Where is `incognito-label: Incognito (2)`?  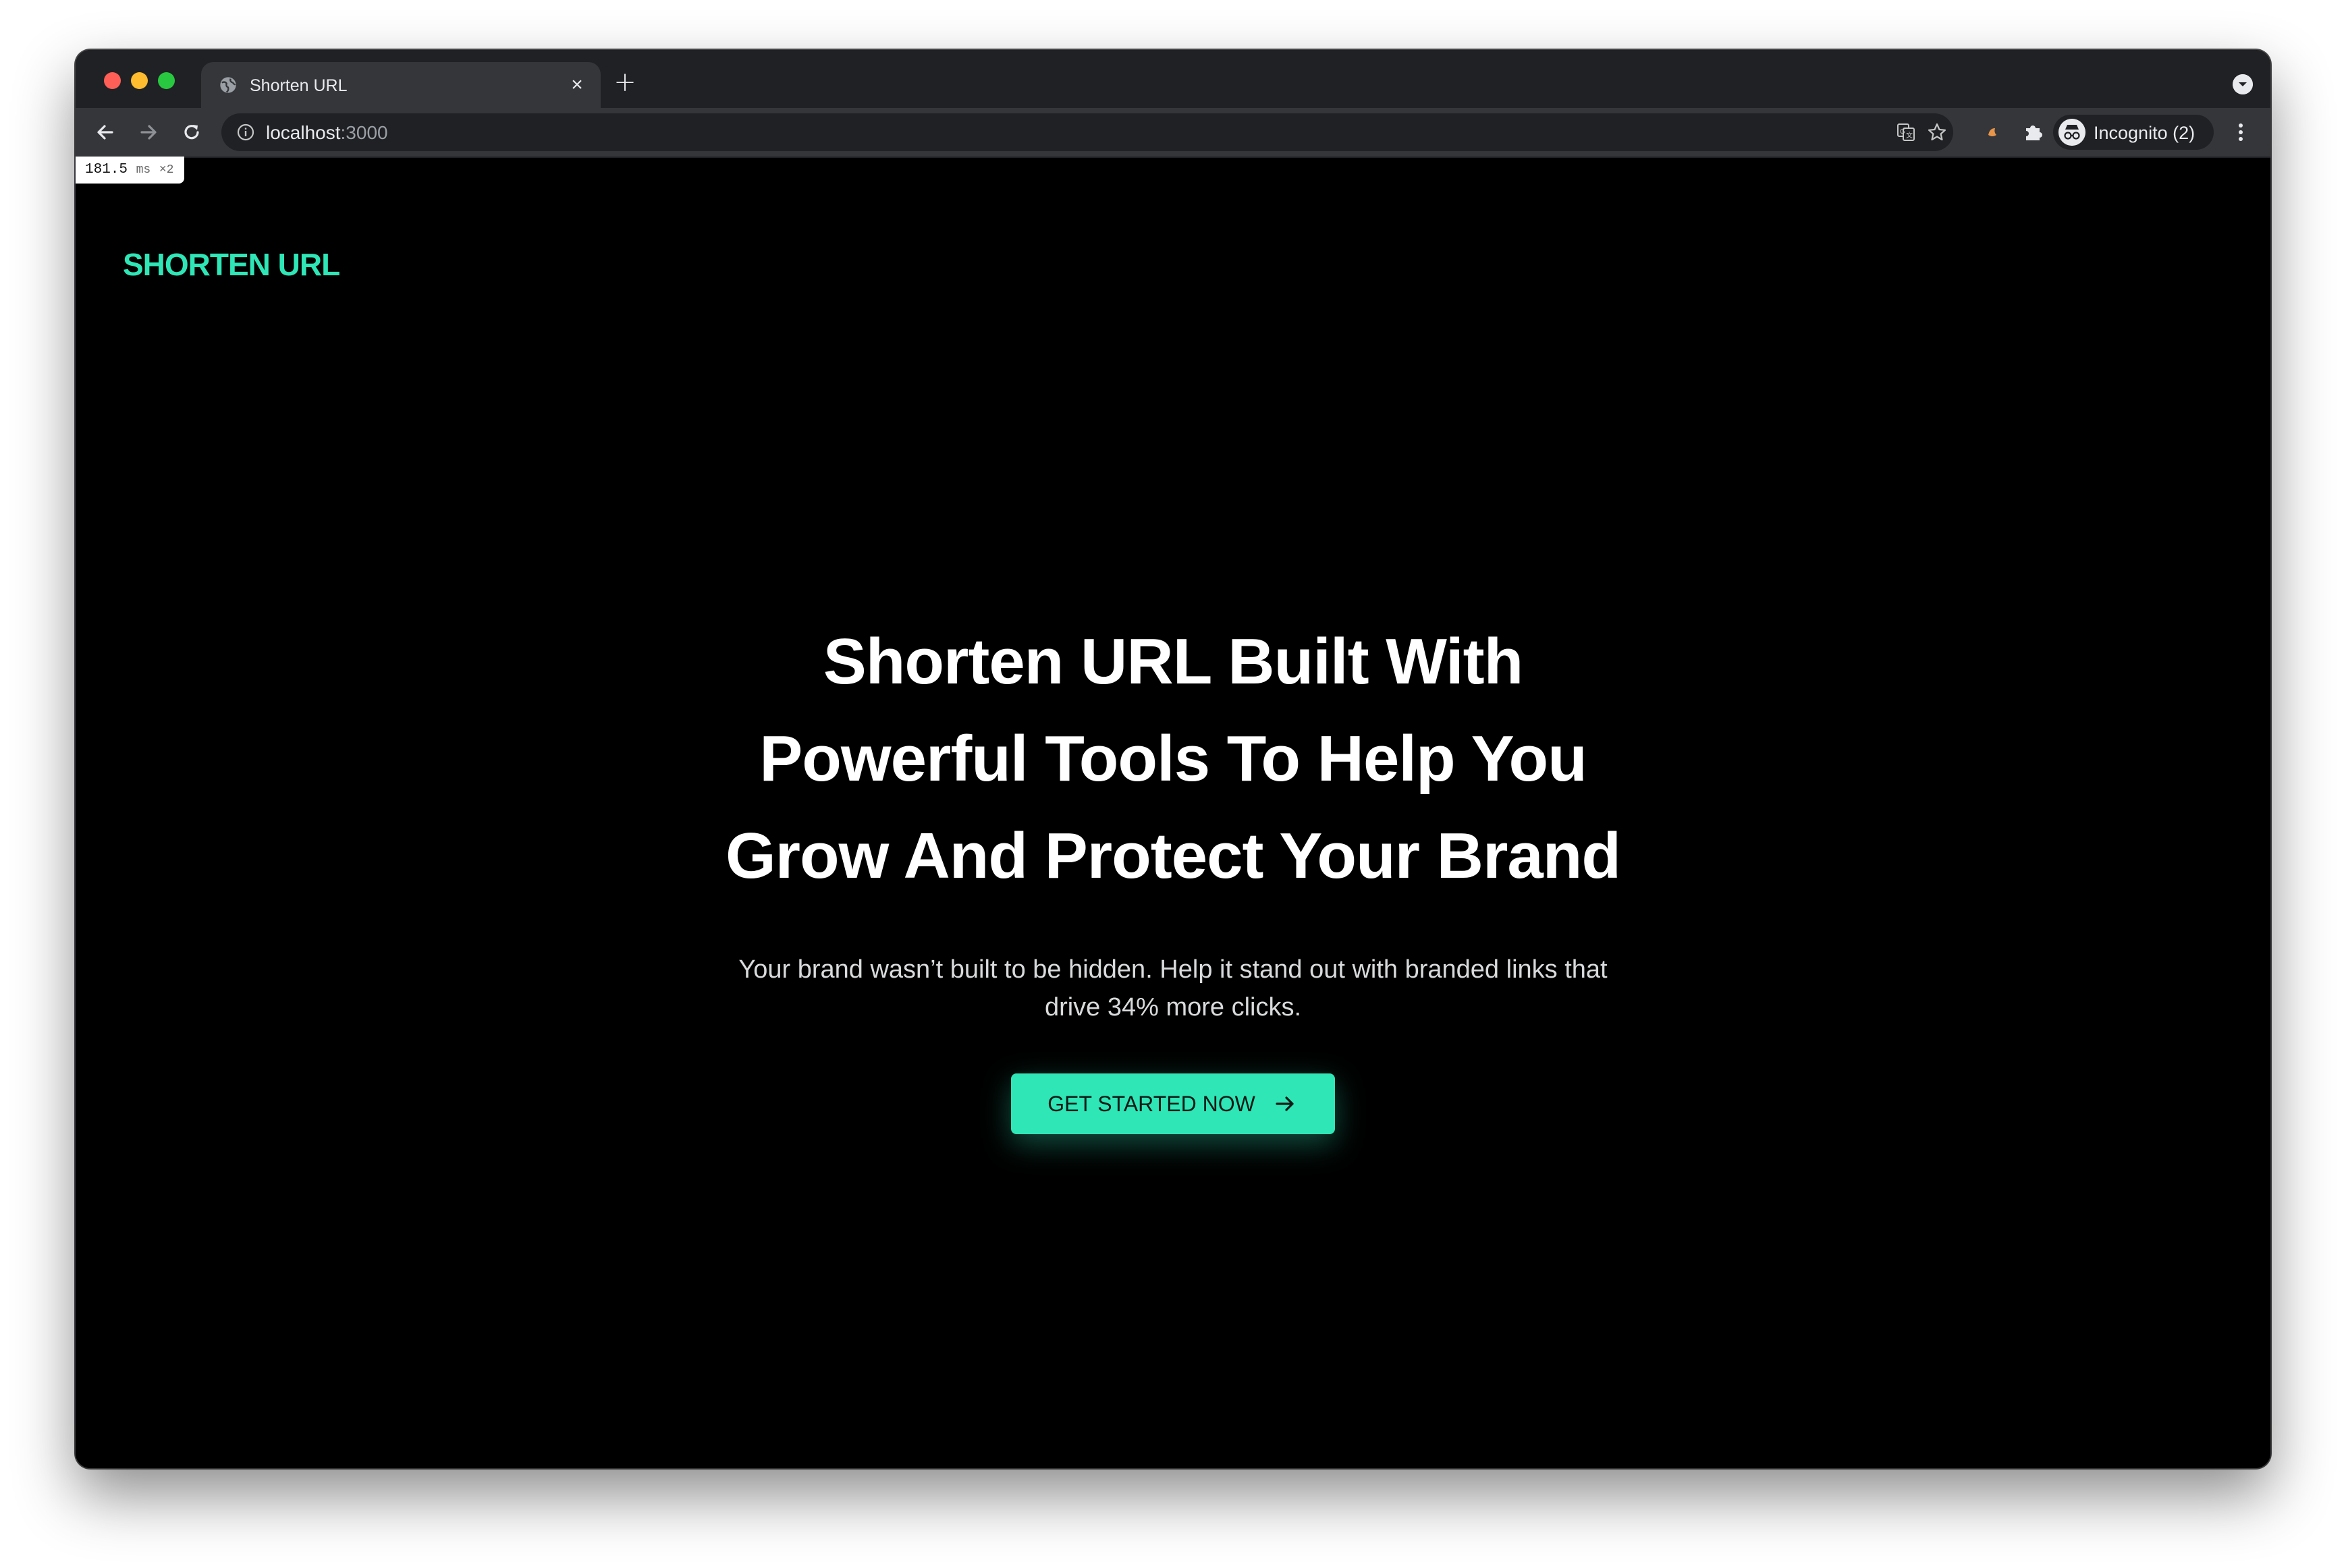 incognito-label: Incognito (2) is located at coordinates (2145, 133).